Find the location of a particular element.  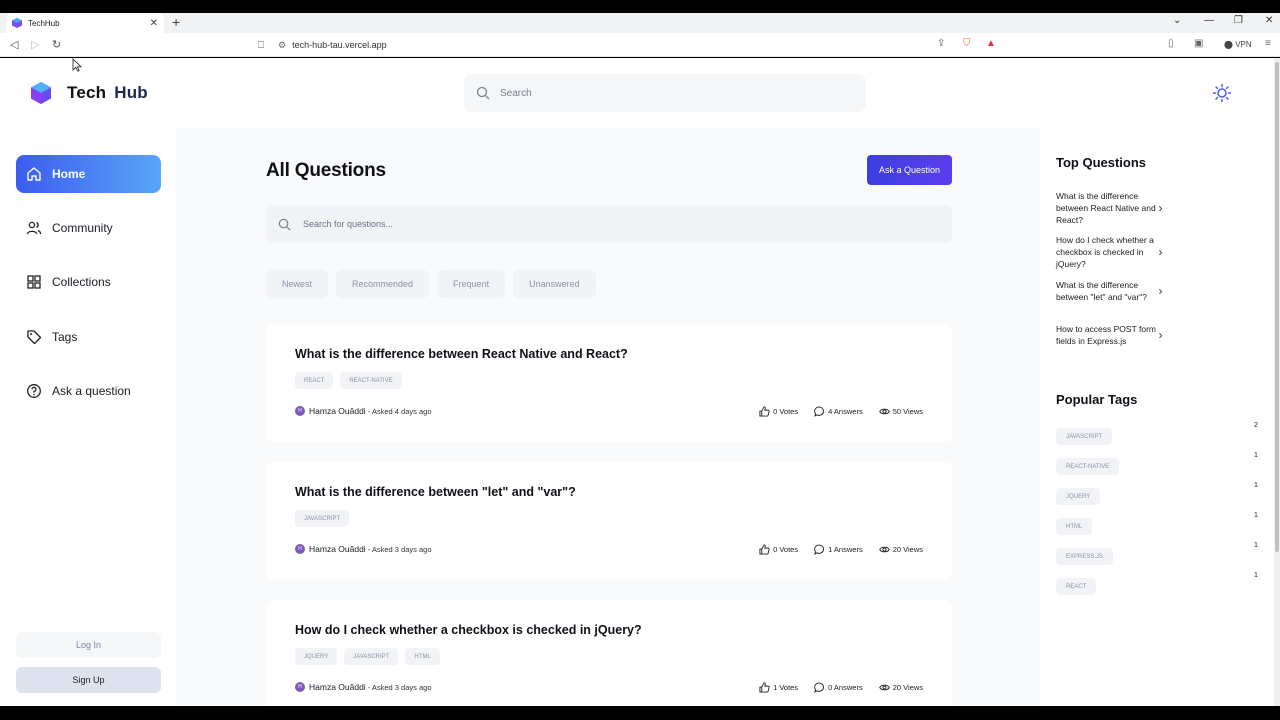

question-tag: JQUERY is located at coordinates (316, 656).